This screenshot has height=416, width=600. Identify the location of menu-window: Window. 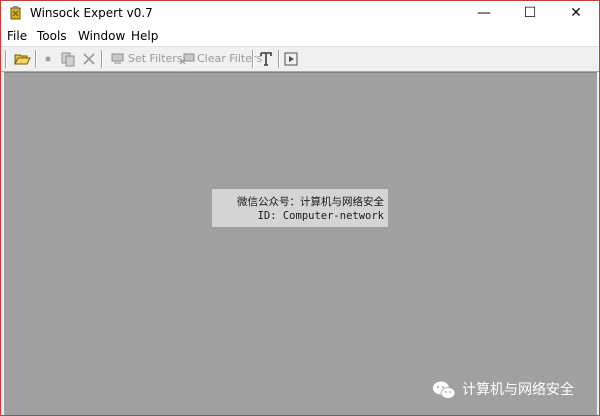
(101, 36).